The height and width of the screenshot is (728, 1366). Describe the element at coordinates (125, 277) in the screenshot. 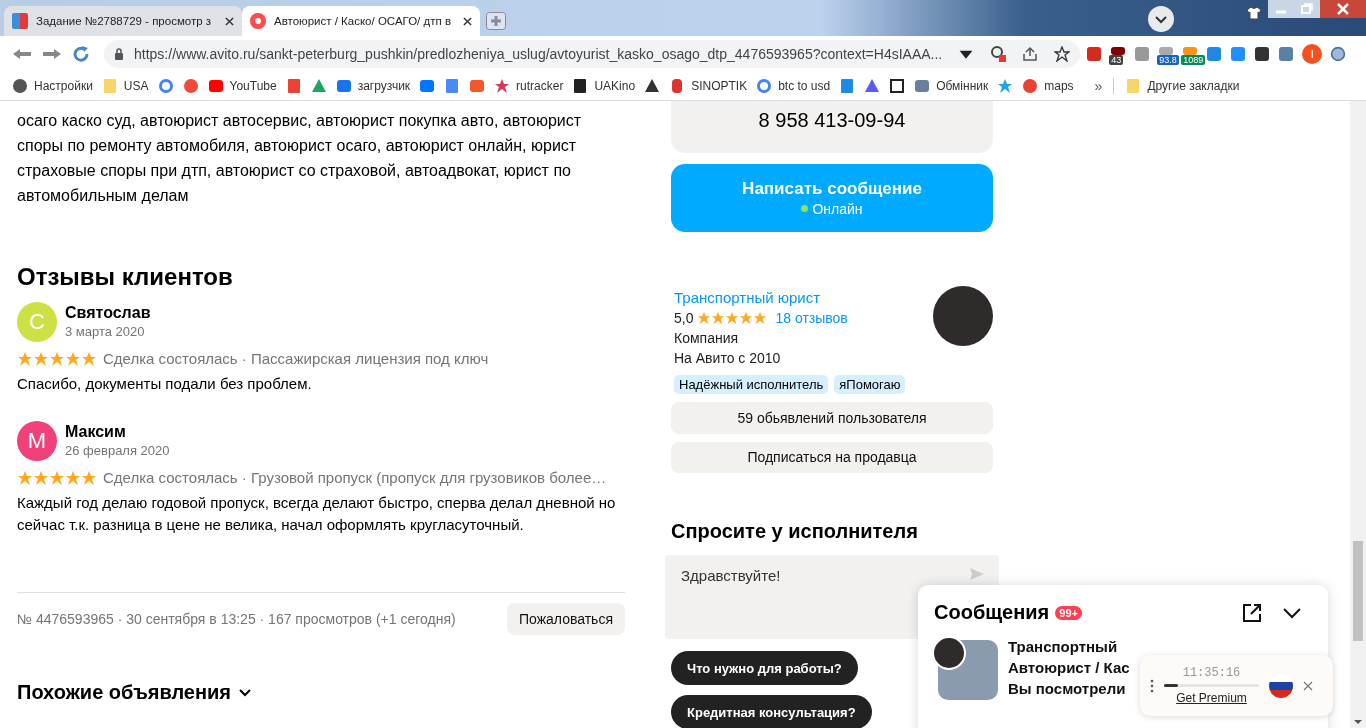

I see `section-heading: Отзывы клиентов` at that location.